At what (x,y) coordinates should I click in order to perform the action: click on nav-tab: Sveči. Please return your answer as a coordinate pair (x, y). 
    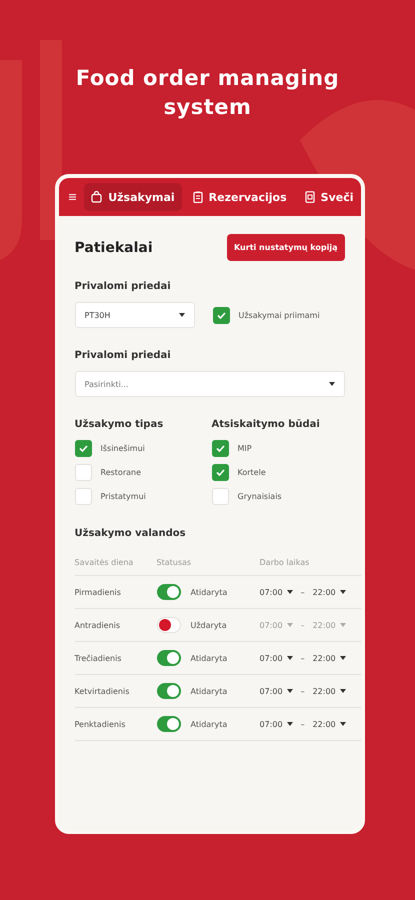
    Looking at the image, I should click on (329, 197).